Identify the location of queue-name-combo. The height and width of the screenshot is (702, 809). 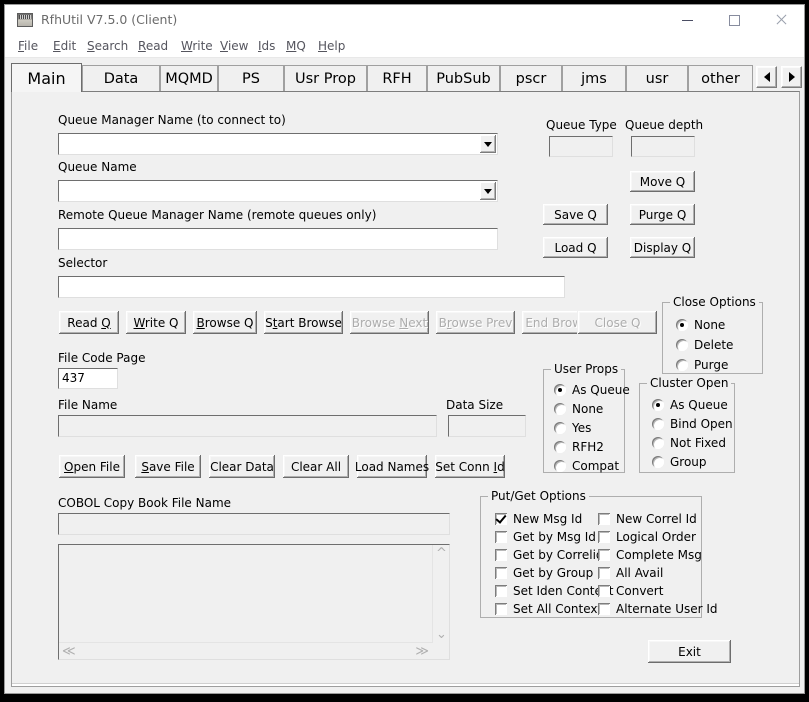
(278, 191).